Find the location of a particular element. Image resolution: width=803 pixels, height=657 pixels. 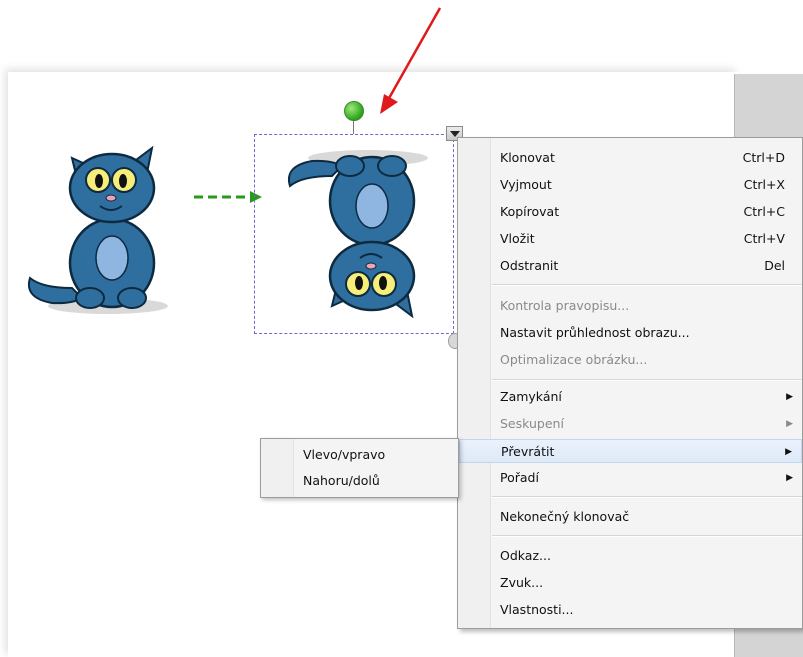

menu-item-label: Pořadí is located at coordinates (519, 477).